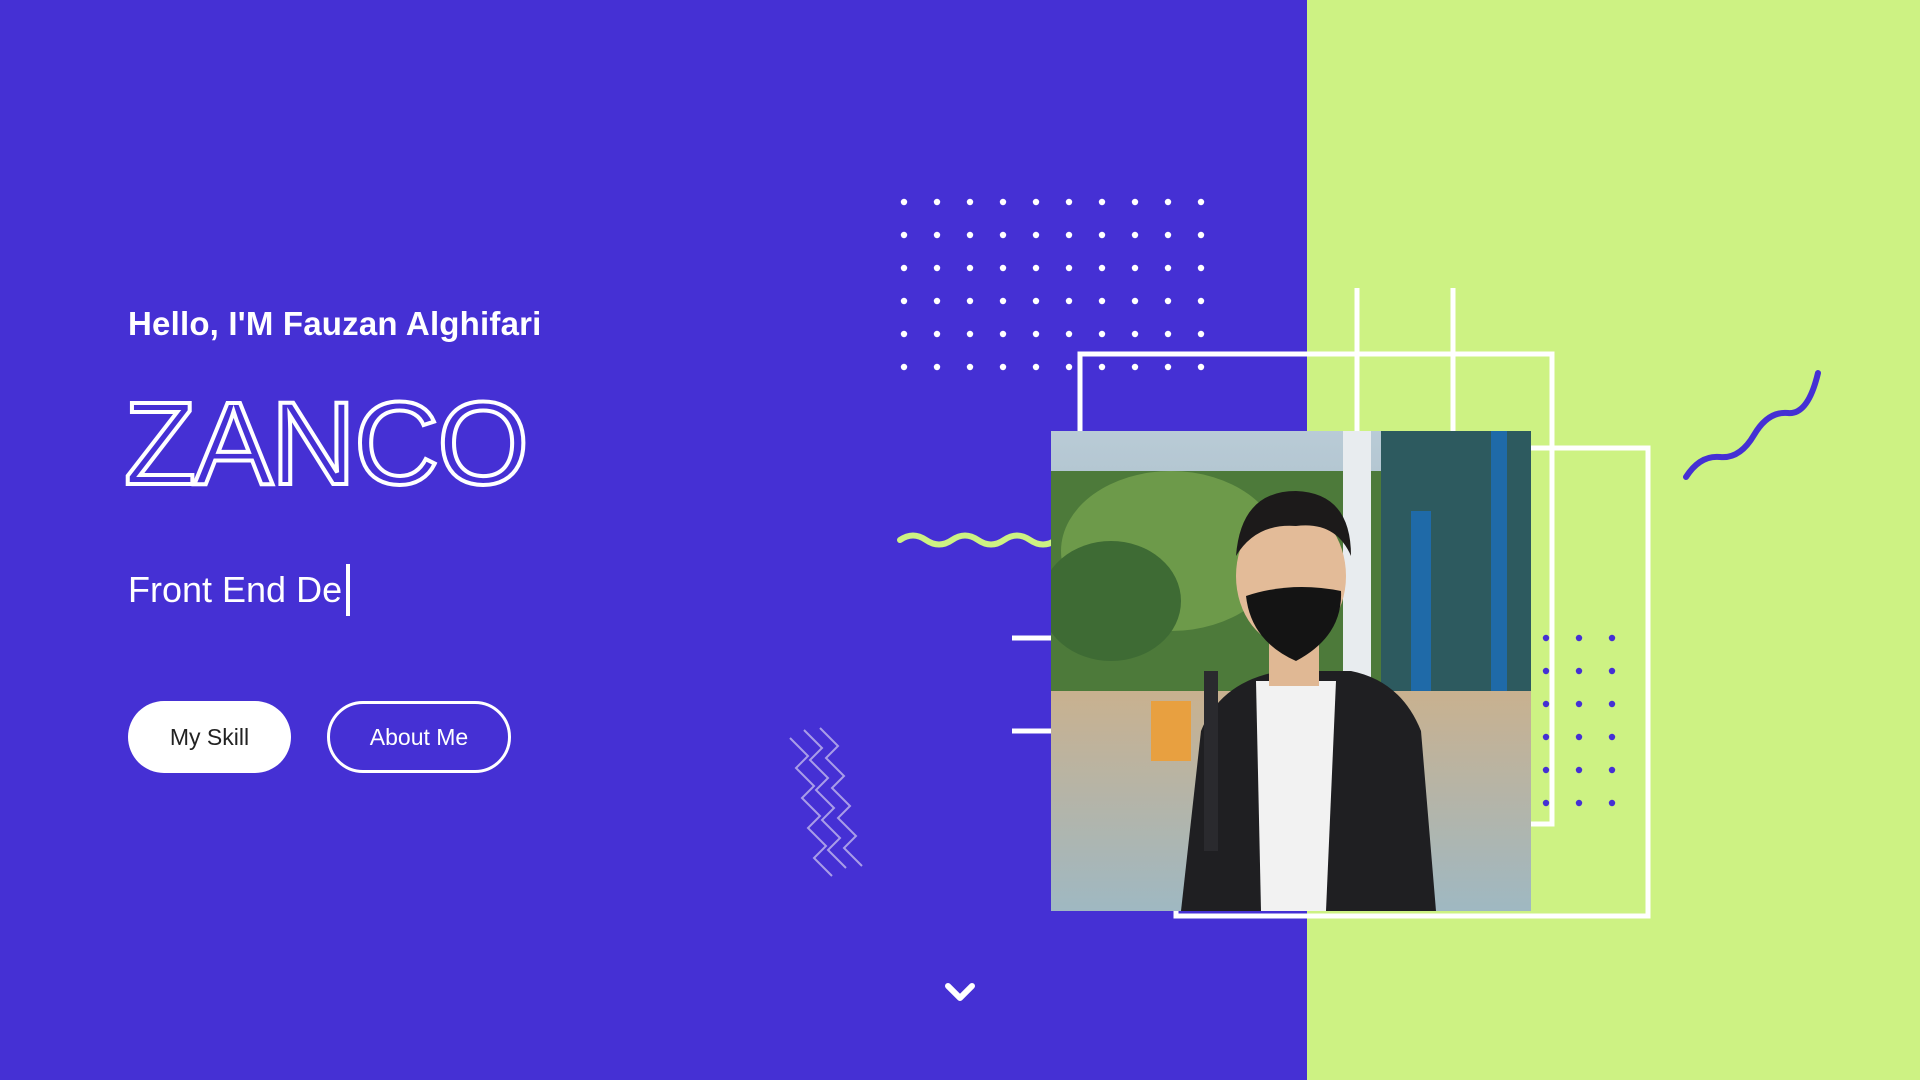  What do you see at coordinates (326, 444) in the screenshot?
I see `brand-title: ZANCO` at bounding box center [326, 444].